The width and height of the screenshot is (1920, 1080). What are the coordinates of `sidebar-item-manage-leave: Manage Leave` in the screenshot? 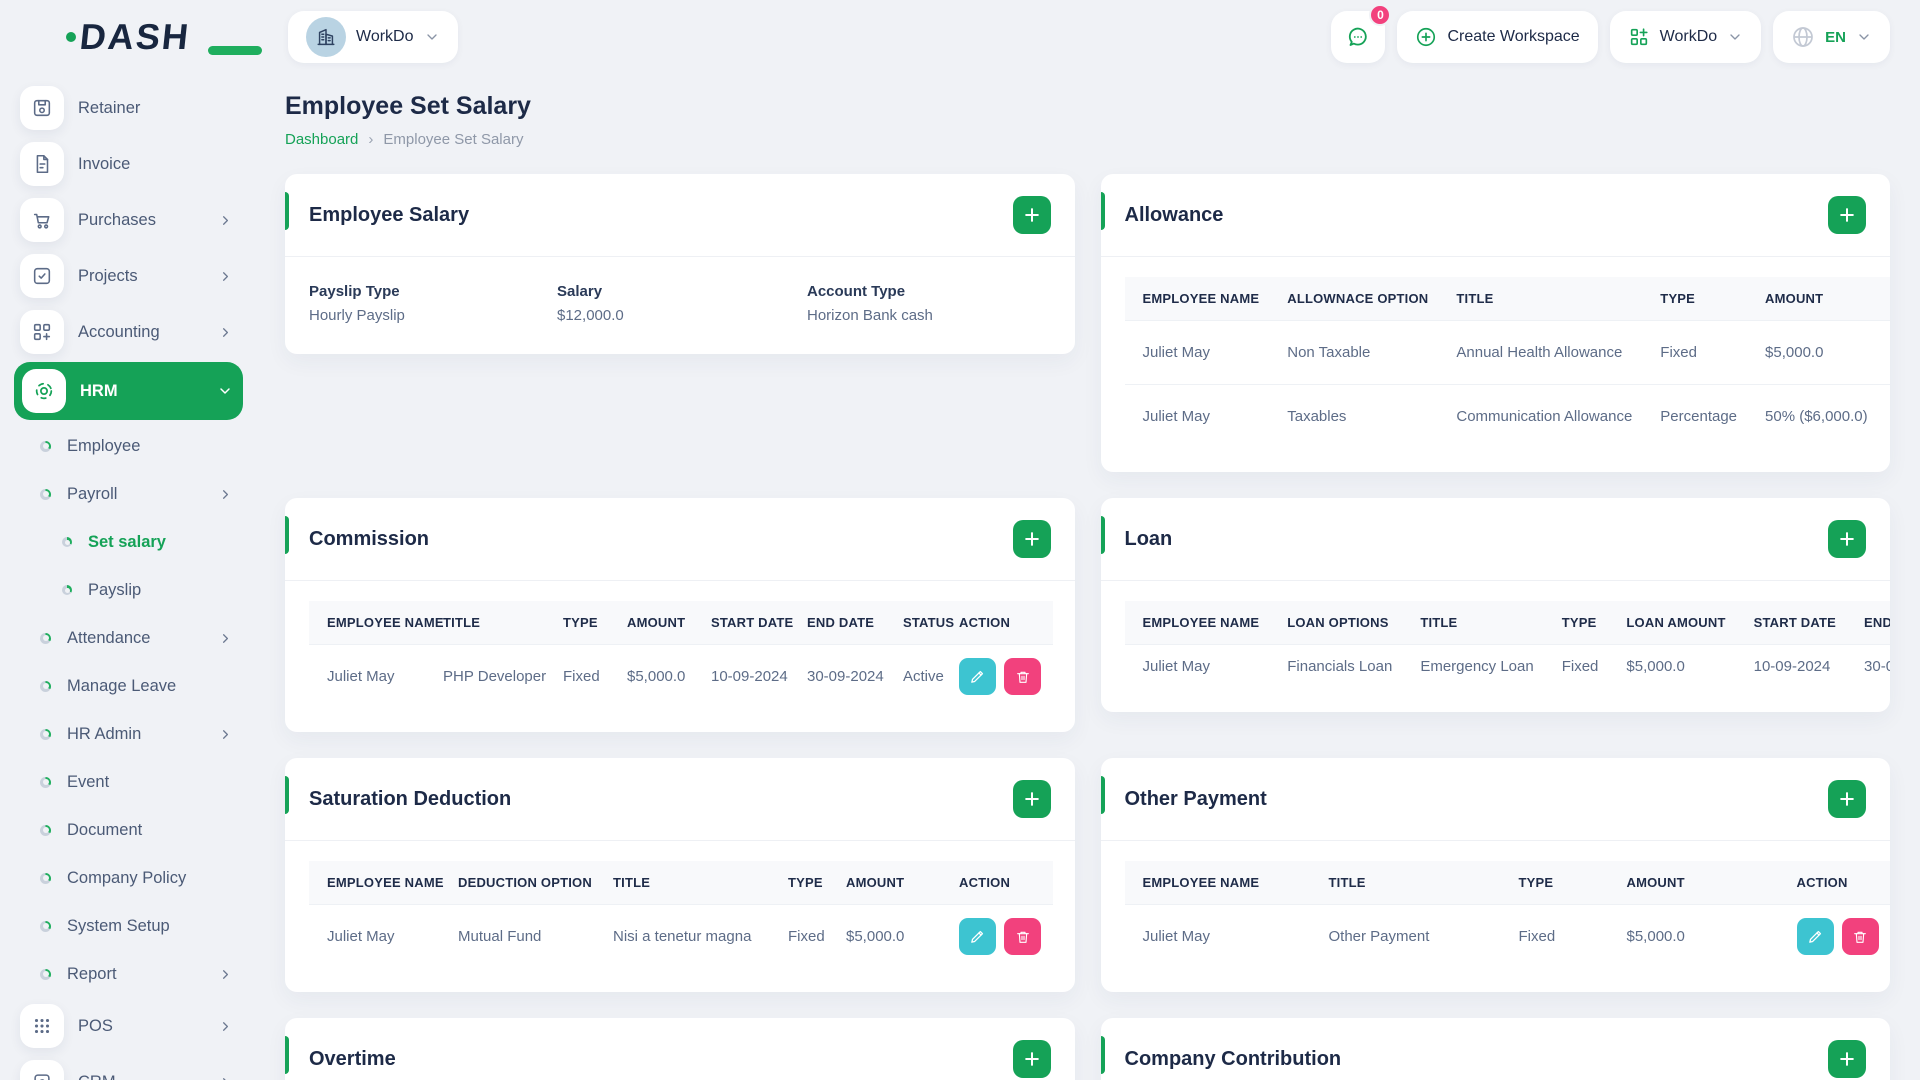 It's located at (128, 686).